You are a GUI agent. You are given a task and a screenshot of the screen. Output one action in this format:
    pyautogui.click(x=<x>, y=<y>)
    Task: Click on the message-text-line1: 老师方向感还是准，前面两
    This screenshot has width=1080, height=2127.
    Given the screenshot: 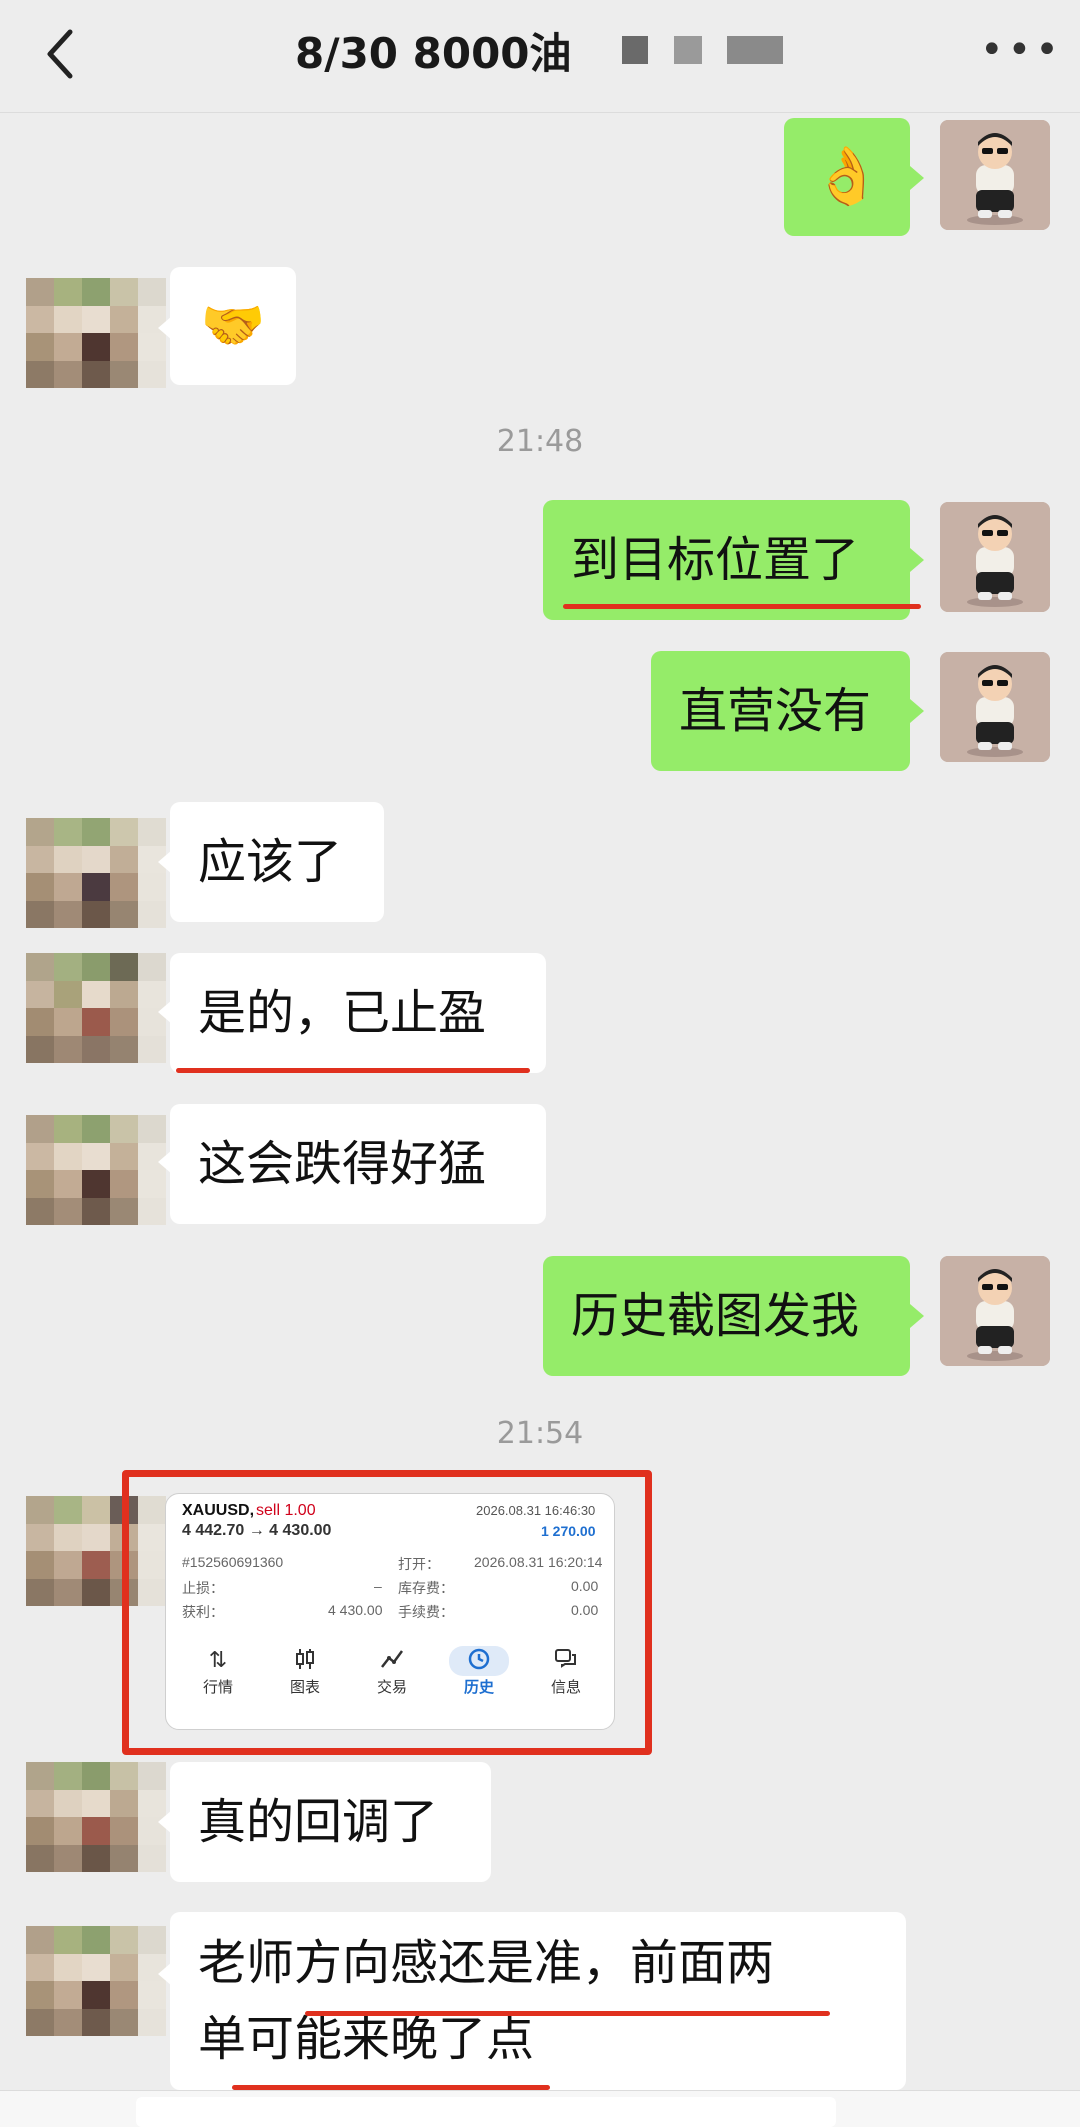 What is the action you would take?
    pyautogui.click(x=486, y=1963)
    